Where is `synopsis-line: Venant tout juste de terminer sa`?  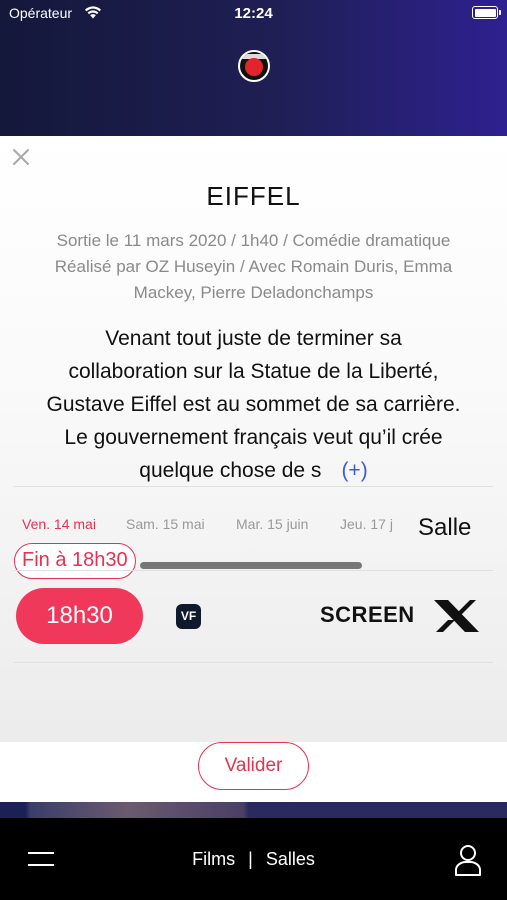 synopsis-line: Venant tout juste de terminer sa is located at coordinates (253, 338).